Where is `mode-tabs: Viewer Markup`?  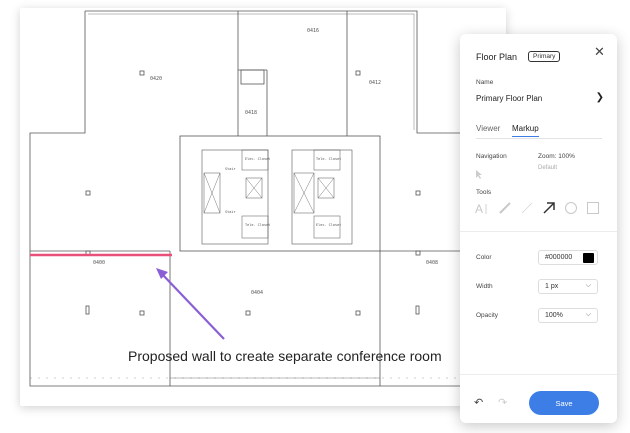
mode-tabs: Viewer Markup is located at coordinates (539, 131).